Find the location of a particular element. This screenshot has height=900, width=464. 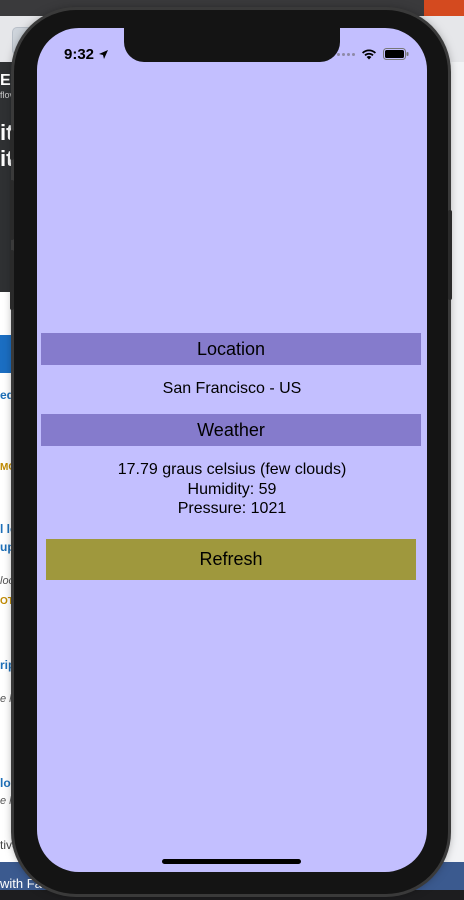

weather-header: Weather is located at coordinates (231, 430).